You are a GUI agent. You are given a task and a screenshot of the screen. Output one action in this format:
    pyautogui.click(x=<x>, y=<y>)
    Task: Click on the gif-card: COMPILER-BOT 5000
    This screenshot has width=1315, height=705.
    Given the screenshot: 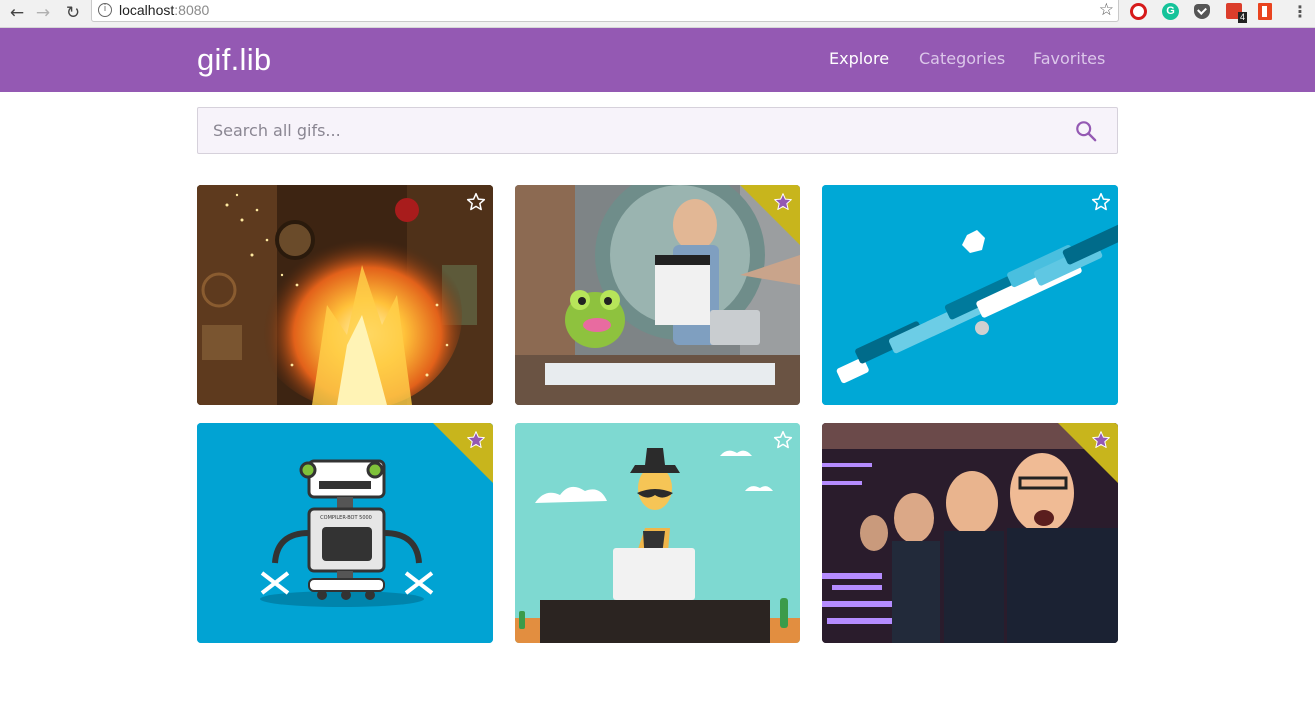 What is the action you would take?
    pyautogui.click(x=345, y=533)
    